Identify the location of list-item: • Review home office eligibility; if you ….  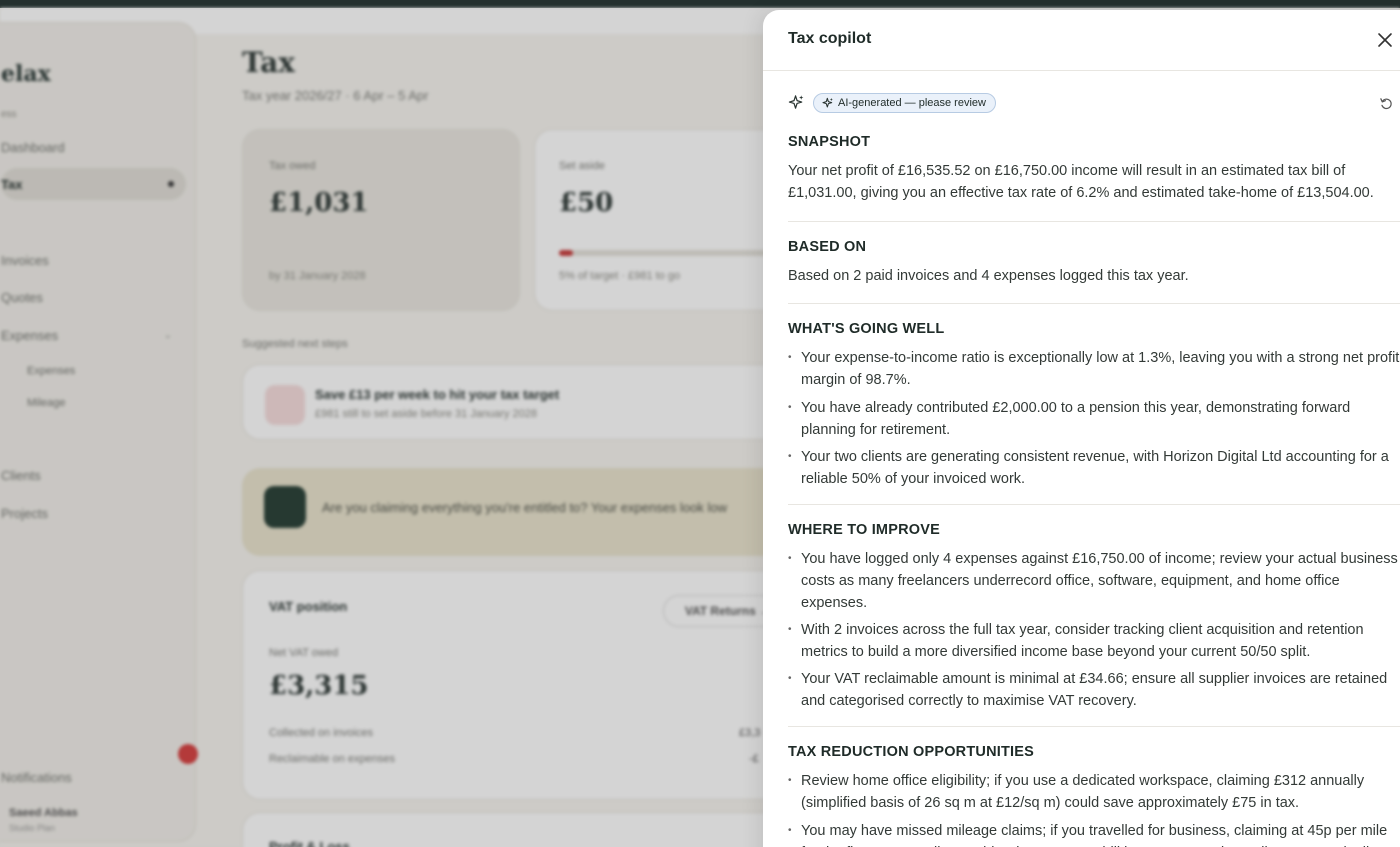
(1094, 792).